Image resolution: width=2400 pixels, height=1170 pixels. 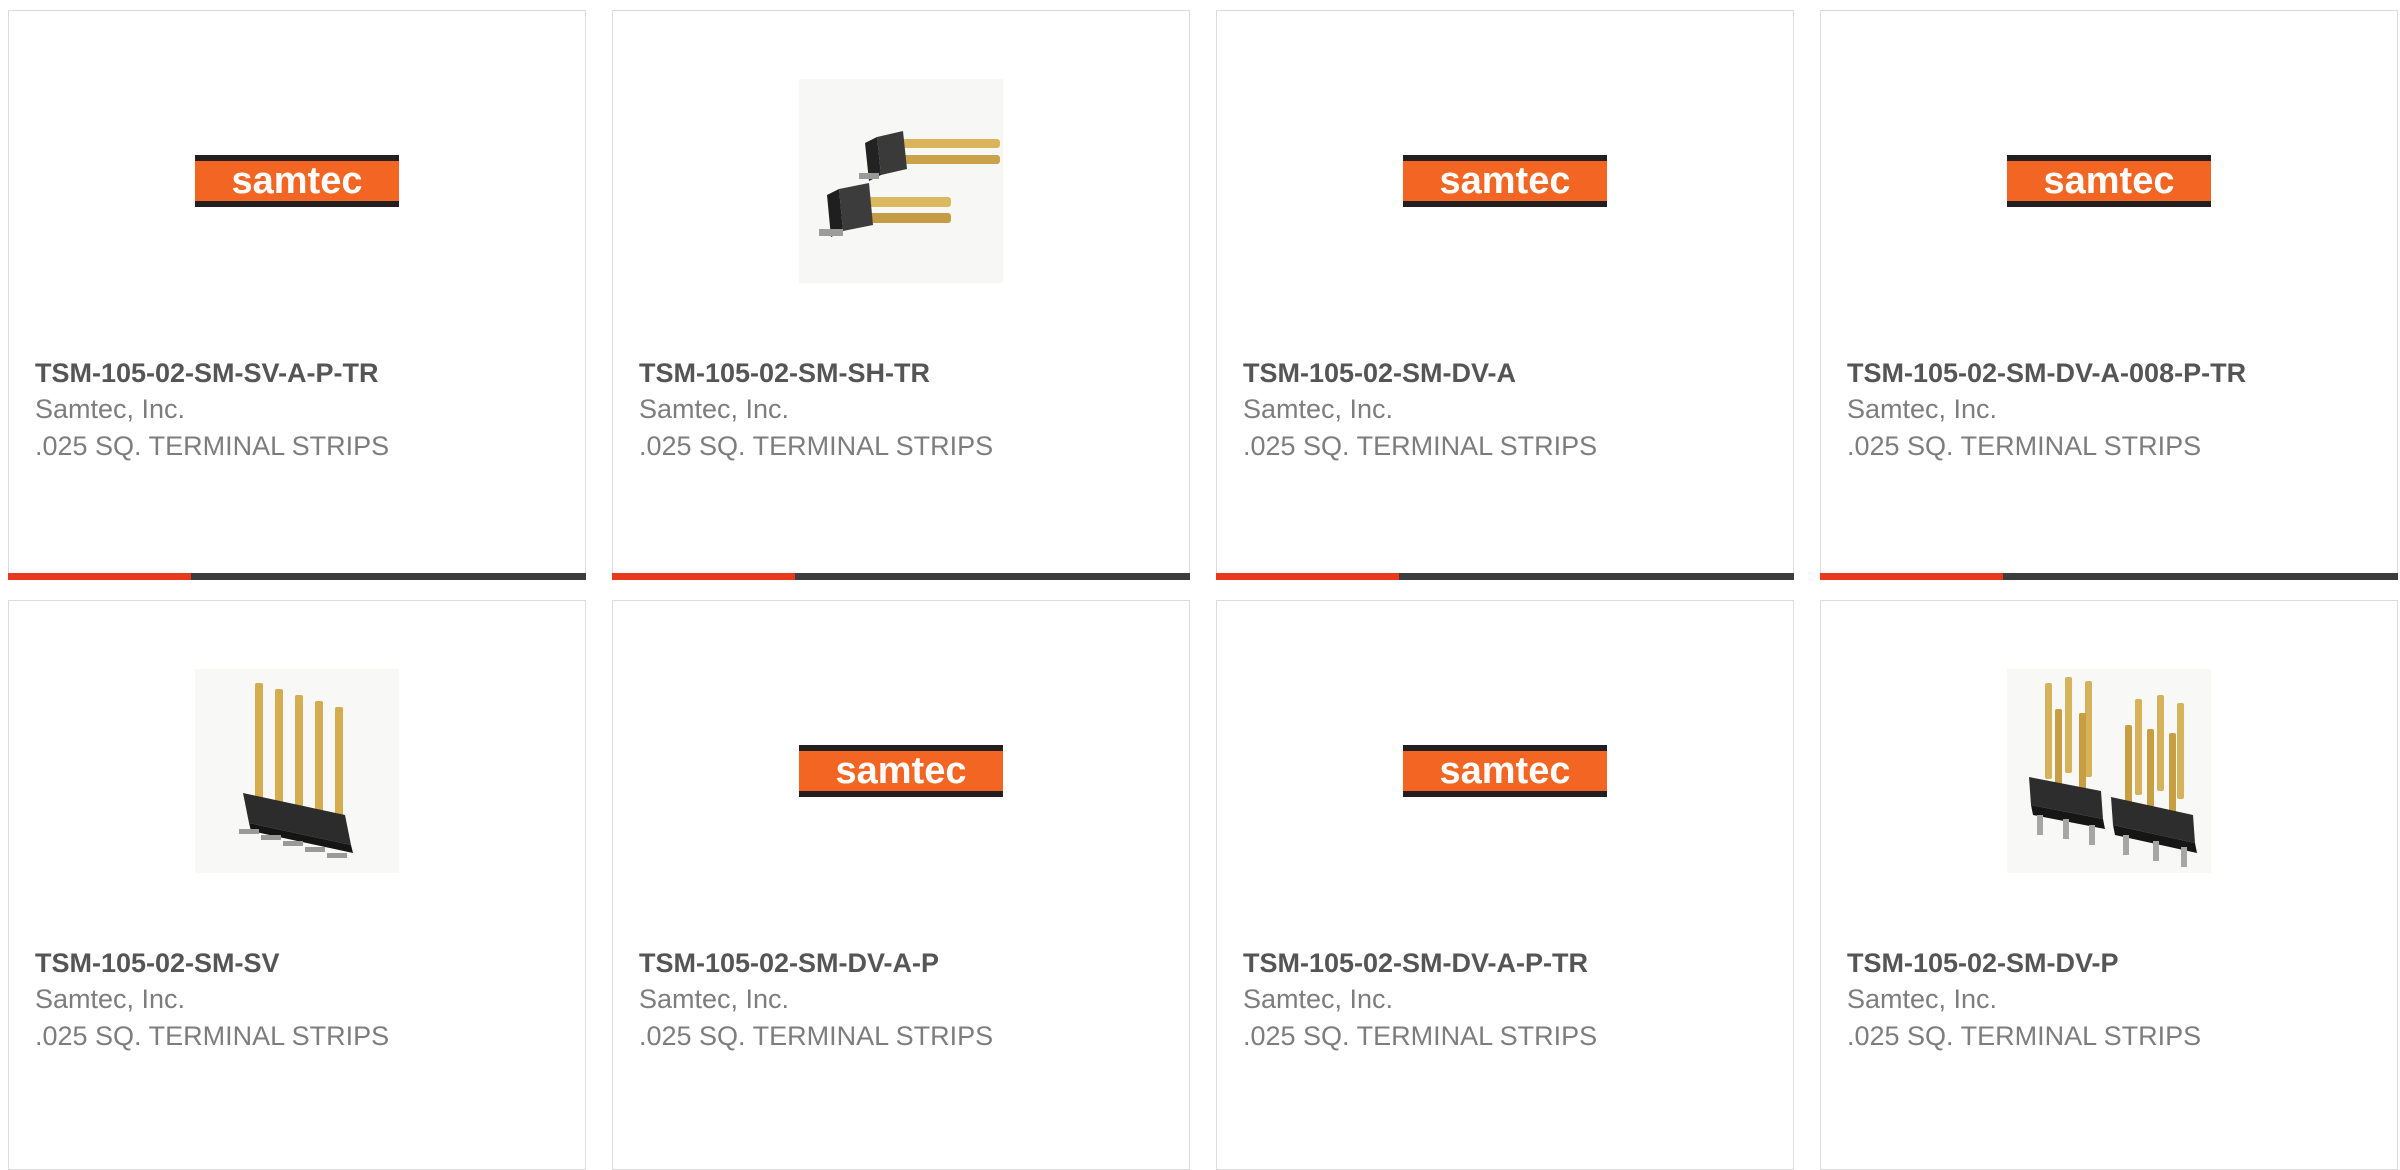 I want to click on part-number: TSM-105-02-SM-DV-A-P-TR, so click(x=1508, y=963).